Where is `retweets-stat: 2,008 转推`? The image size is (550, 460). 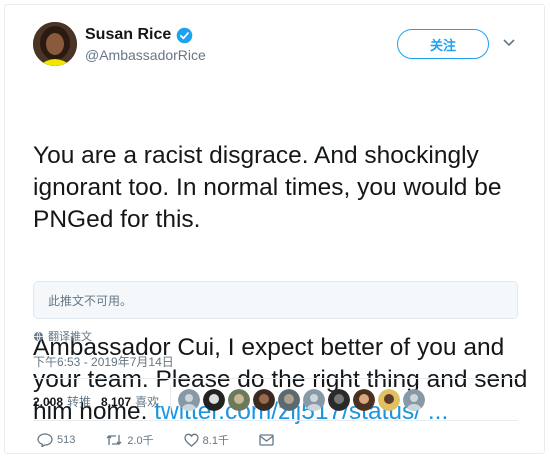
retweets-stat: 2,008 转推 is located at coordinates (62, 401).